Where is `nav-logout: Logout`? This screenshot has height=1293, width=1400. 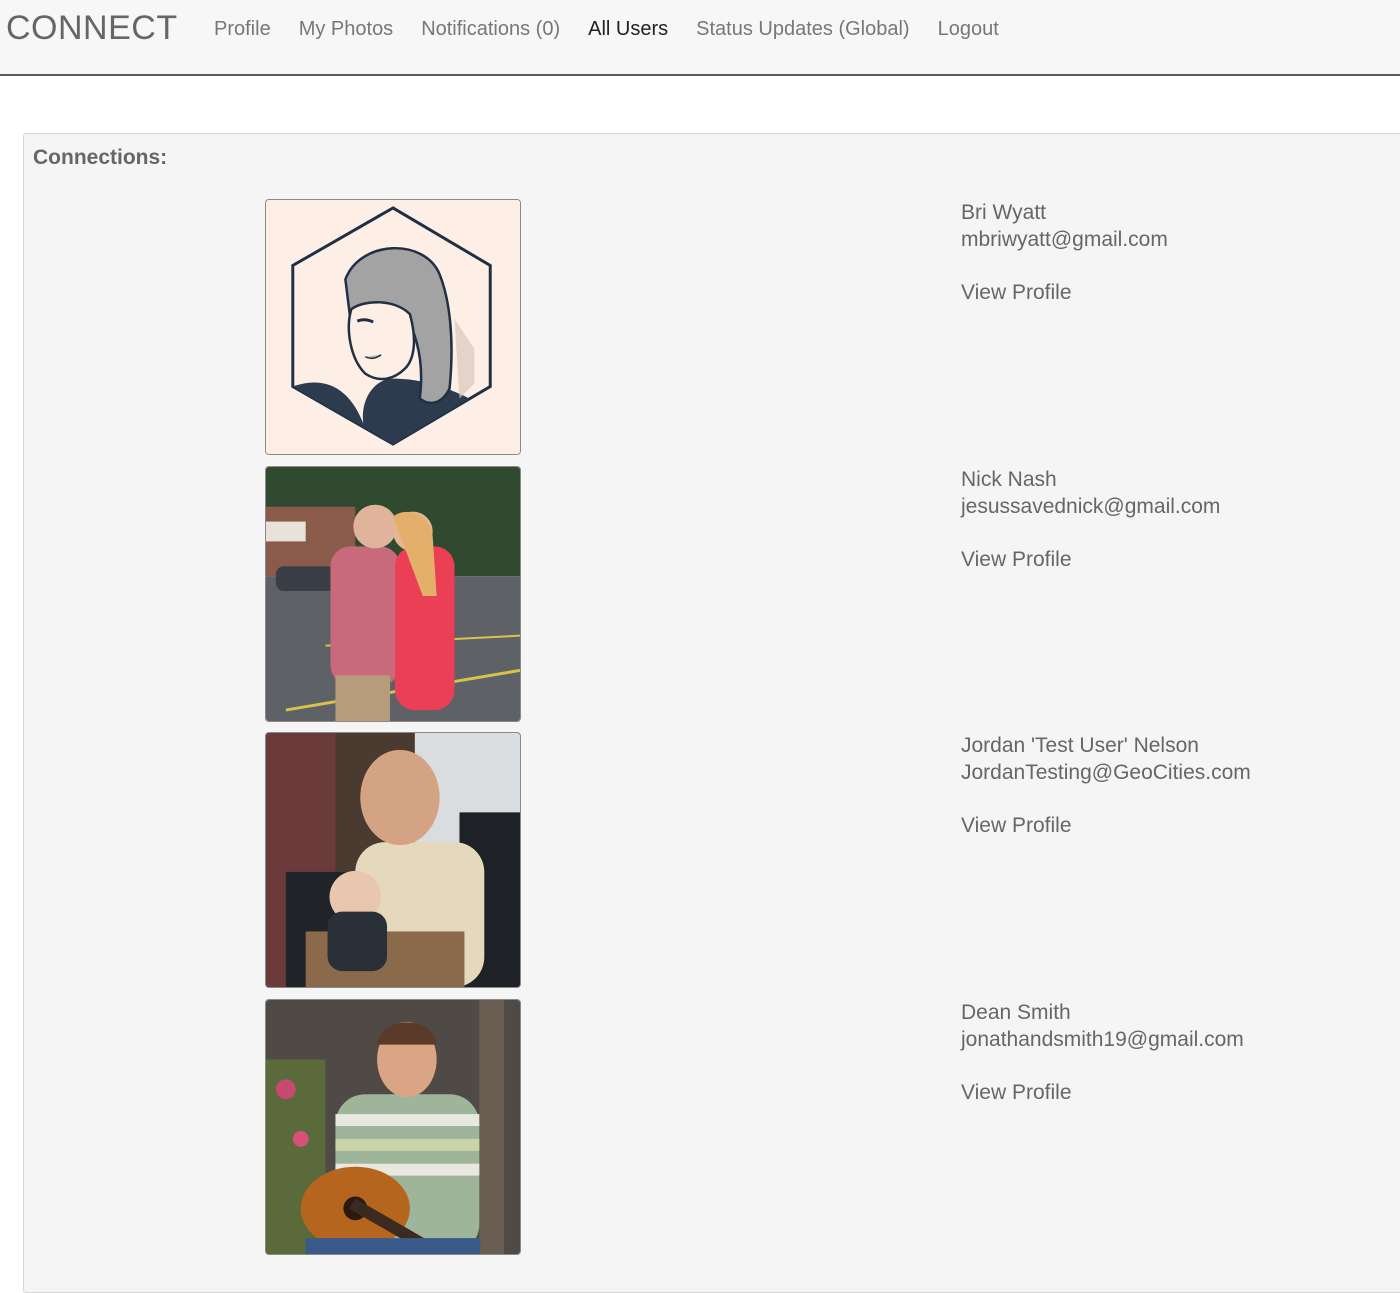
nav-logout: Logout is located at coordinates (968, 29).